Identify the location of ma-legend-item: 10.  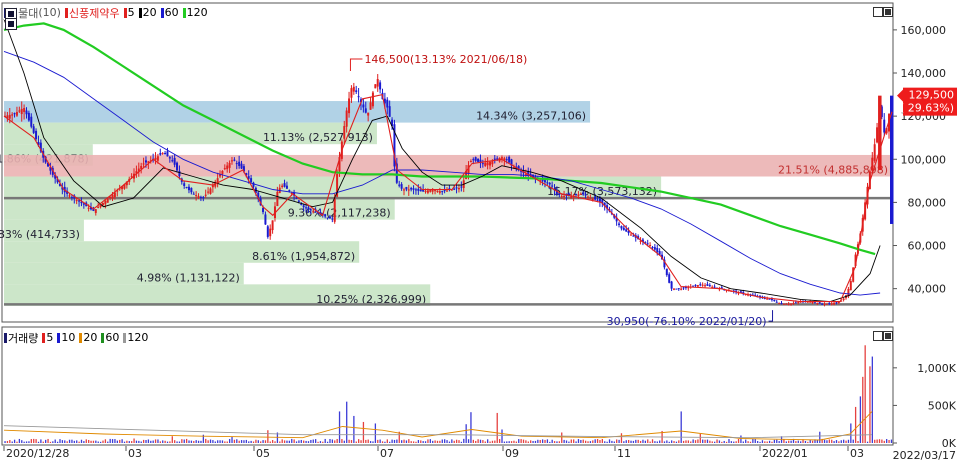
(66, 337).